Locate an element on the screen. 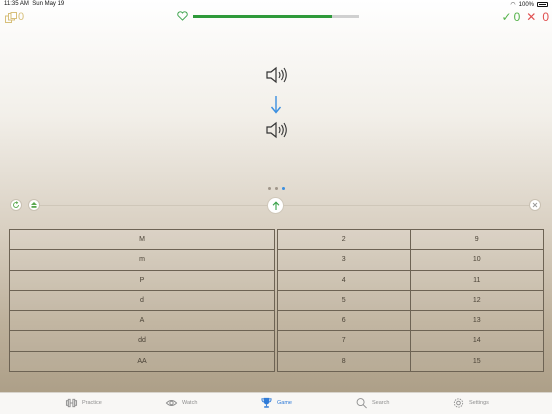 This screenshot has height=414, width=552. tab-label: Practice is located at coordinates (92, 403).